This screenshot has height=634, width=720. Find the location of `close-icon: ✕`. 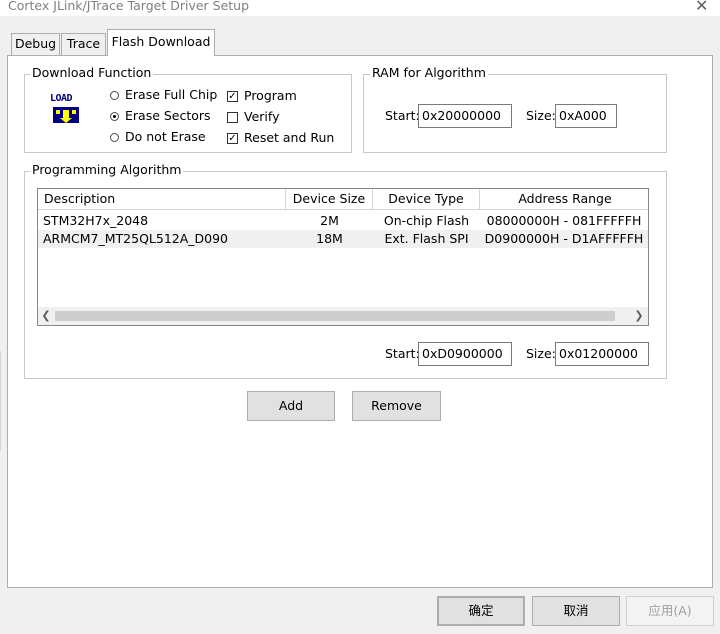

close-icon: ✕ is located at coordinates (701, 7).